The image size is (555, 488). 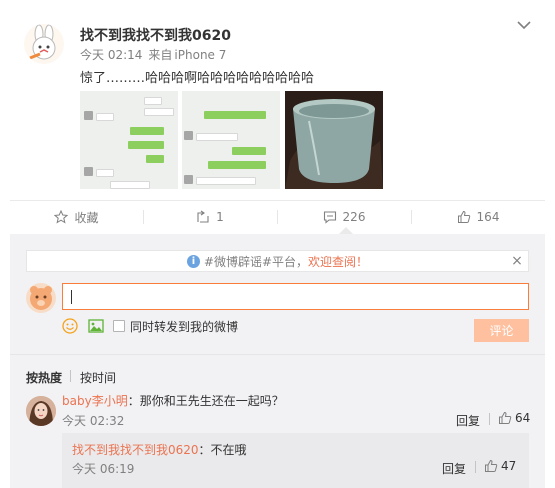 I want to click on text-cursor, so click(x=71, y=297).